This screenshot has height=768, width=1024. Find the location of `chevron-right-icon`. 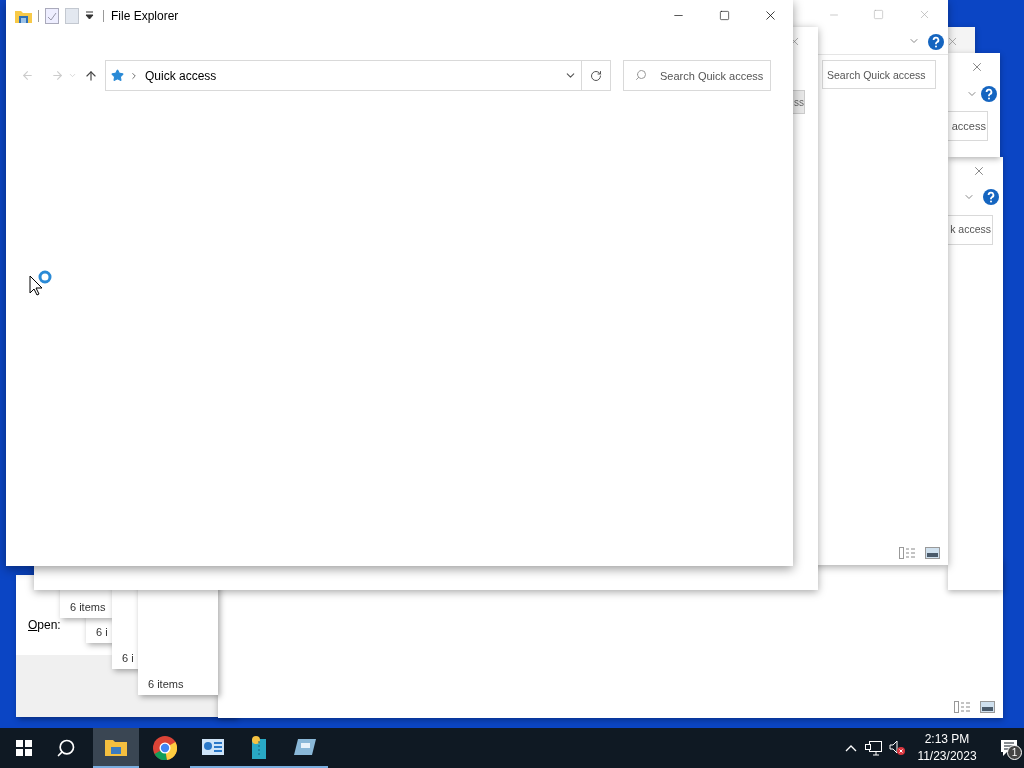

chevron-right-icon is located at coordinates (134, 75).